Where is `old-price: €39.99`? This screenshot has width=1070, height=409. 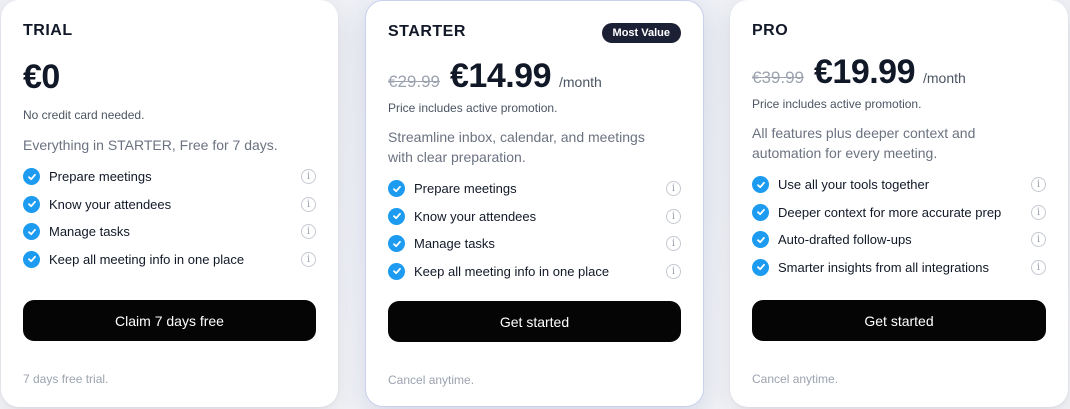
old-price: €39.99 is located at coordinates (778, 77).